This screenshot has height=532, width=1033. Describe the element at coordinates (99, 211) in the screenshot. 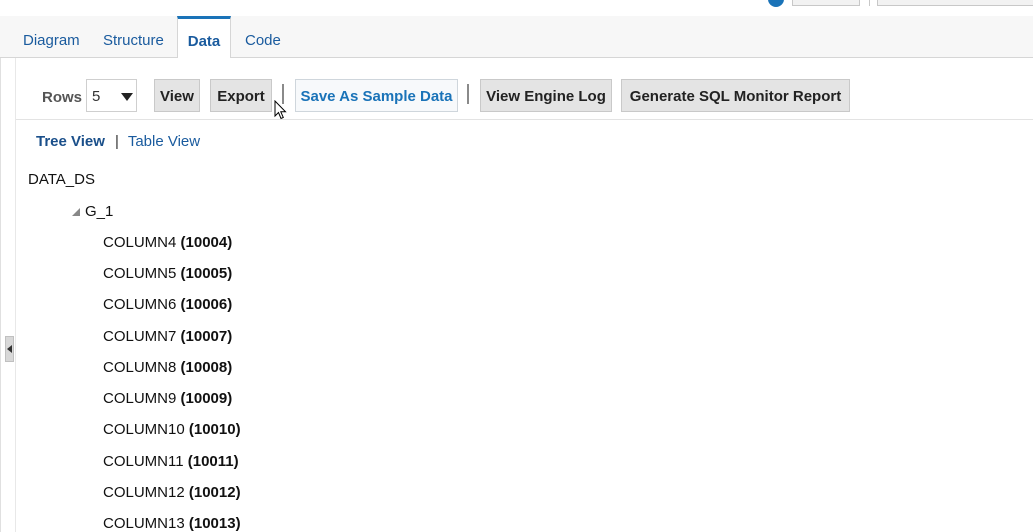

I see `tree-group-label: G_1` at that location.